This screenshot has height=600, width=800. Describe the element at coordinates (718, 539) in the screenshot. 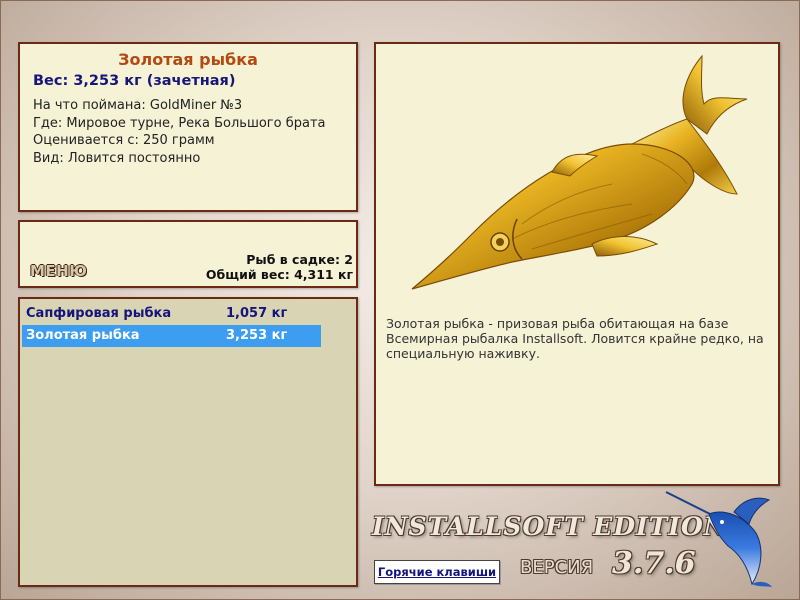

I see `marlin-icon` at that location.